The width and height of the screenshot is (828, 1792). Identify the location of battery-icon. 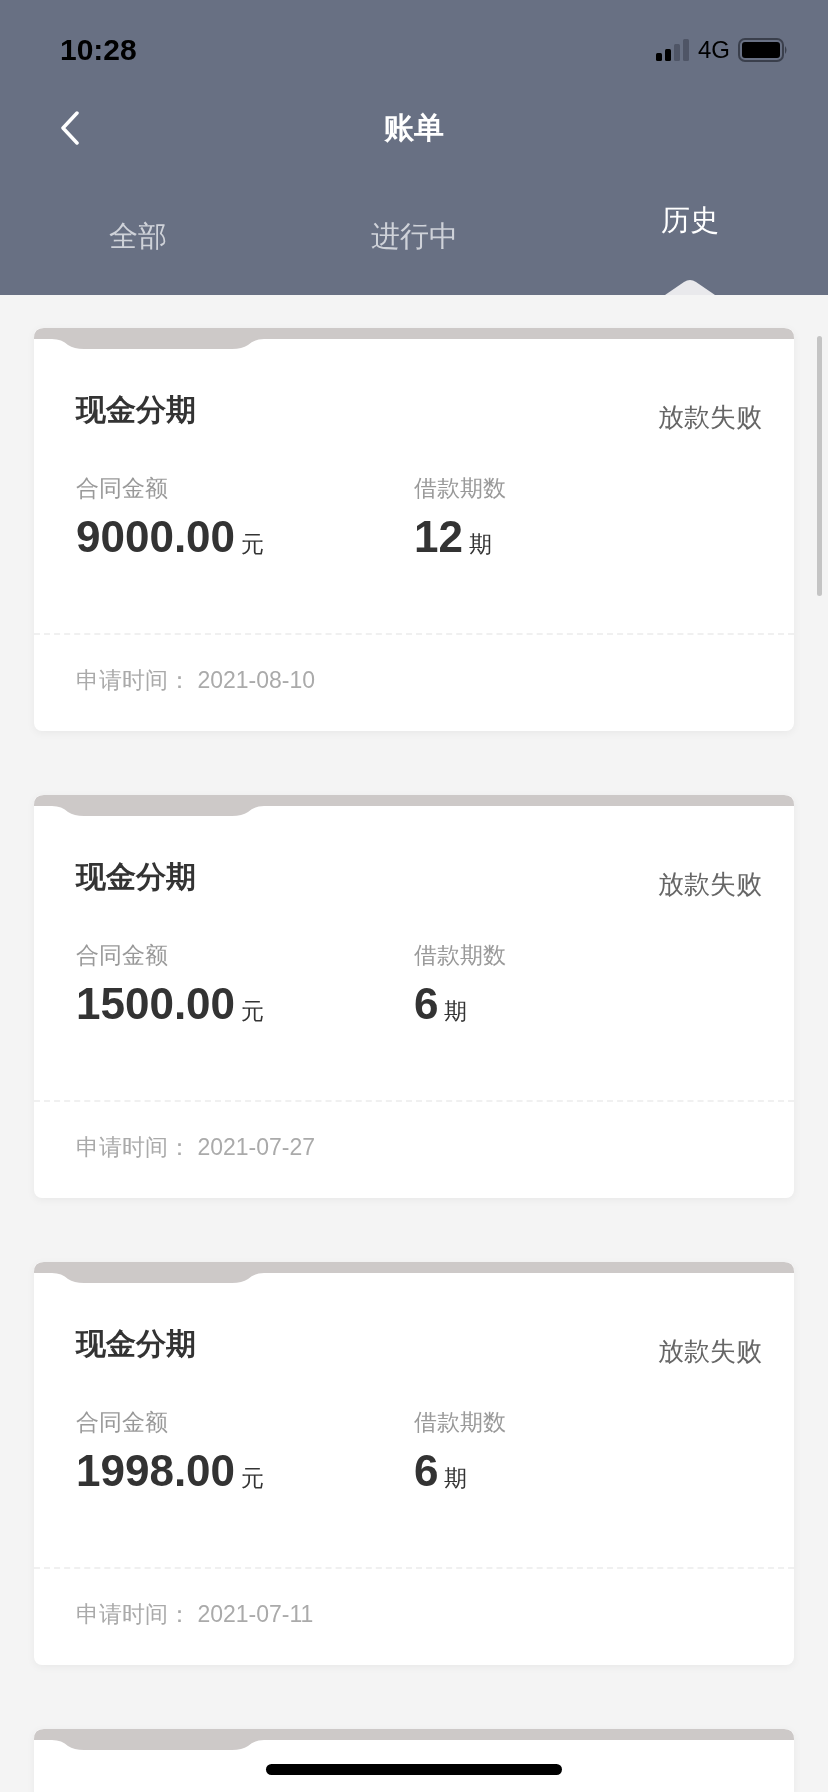
(763, 50).